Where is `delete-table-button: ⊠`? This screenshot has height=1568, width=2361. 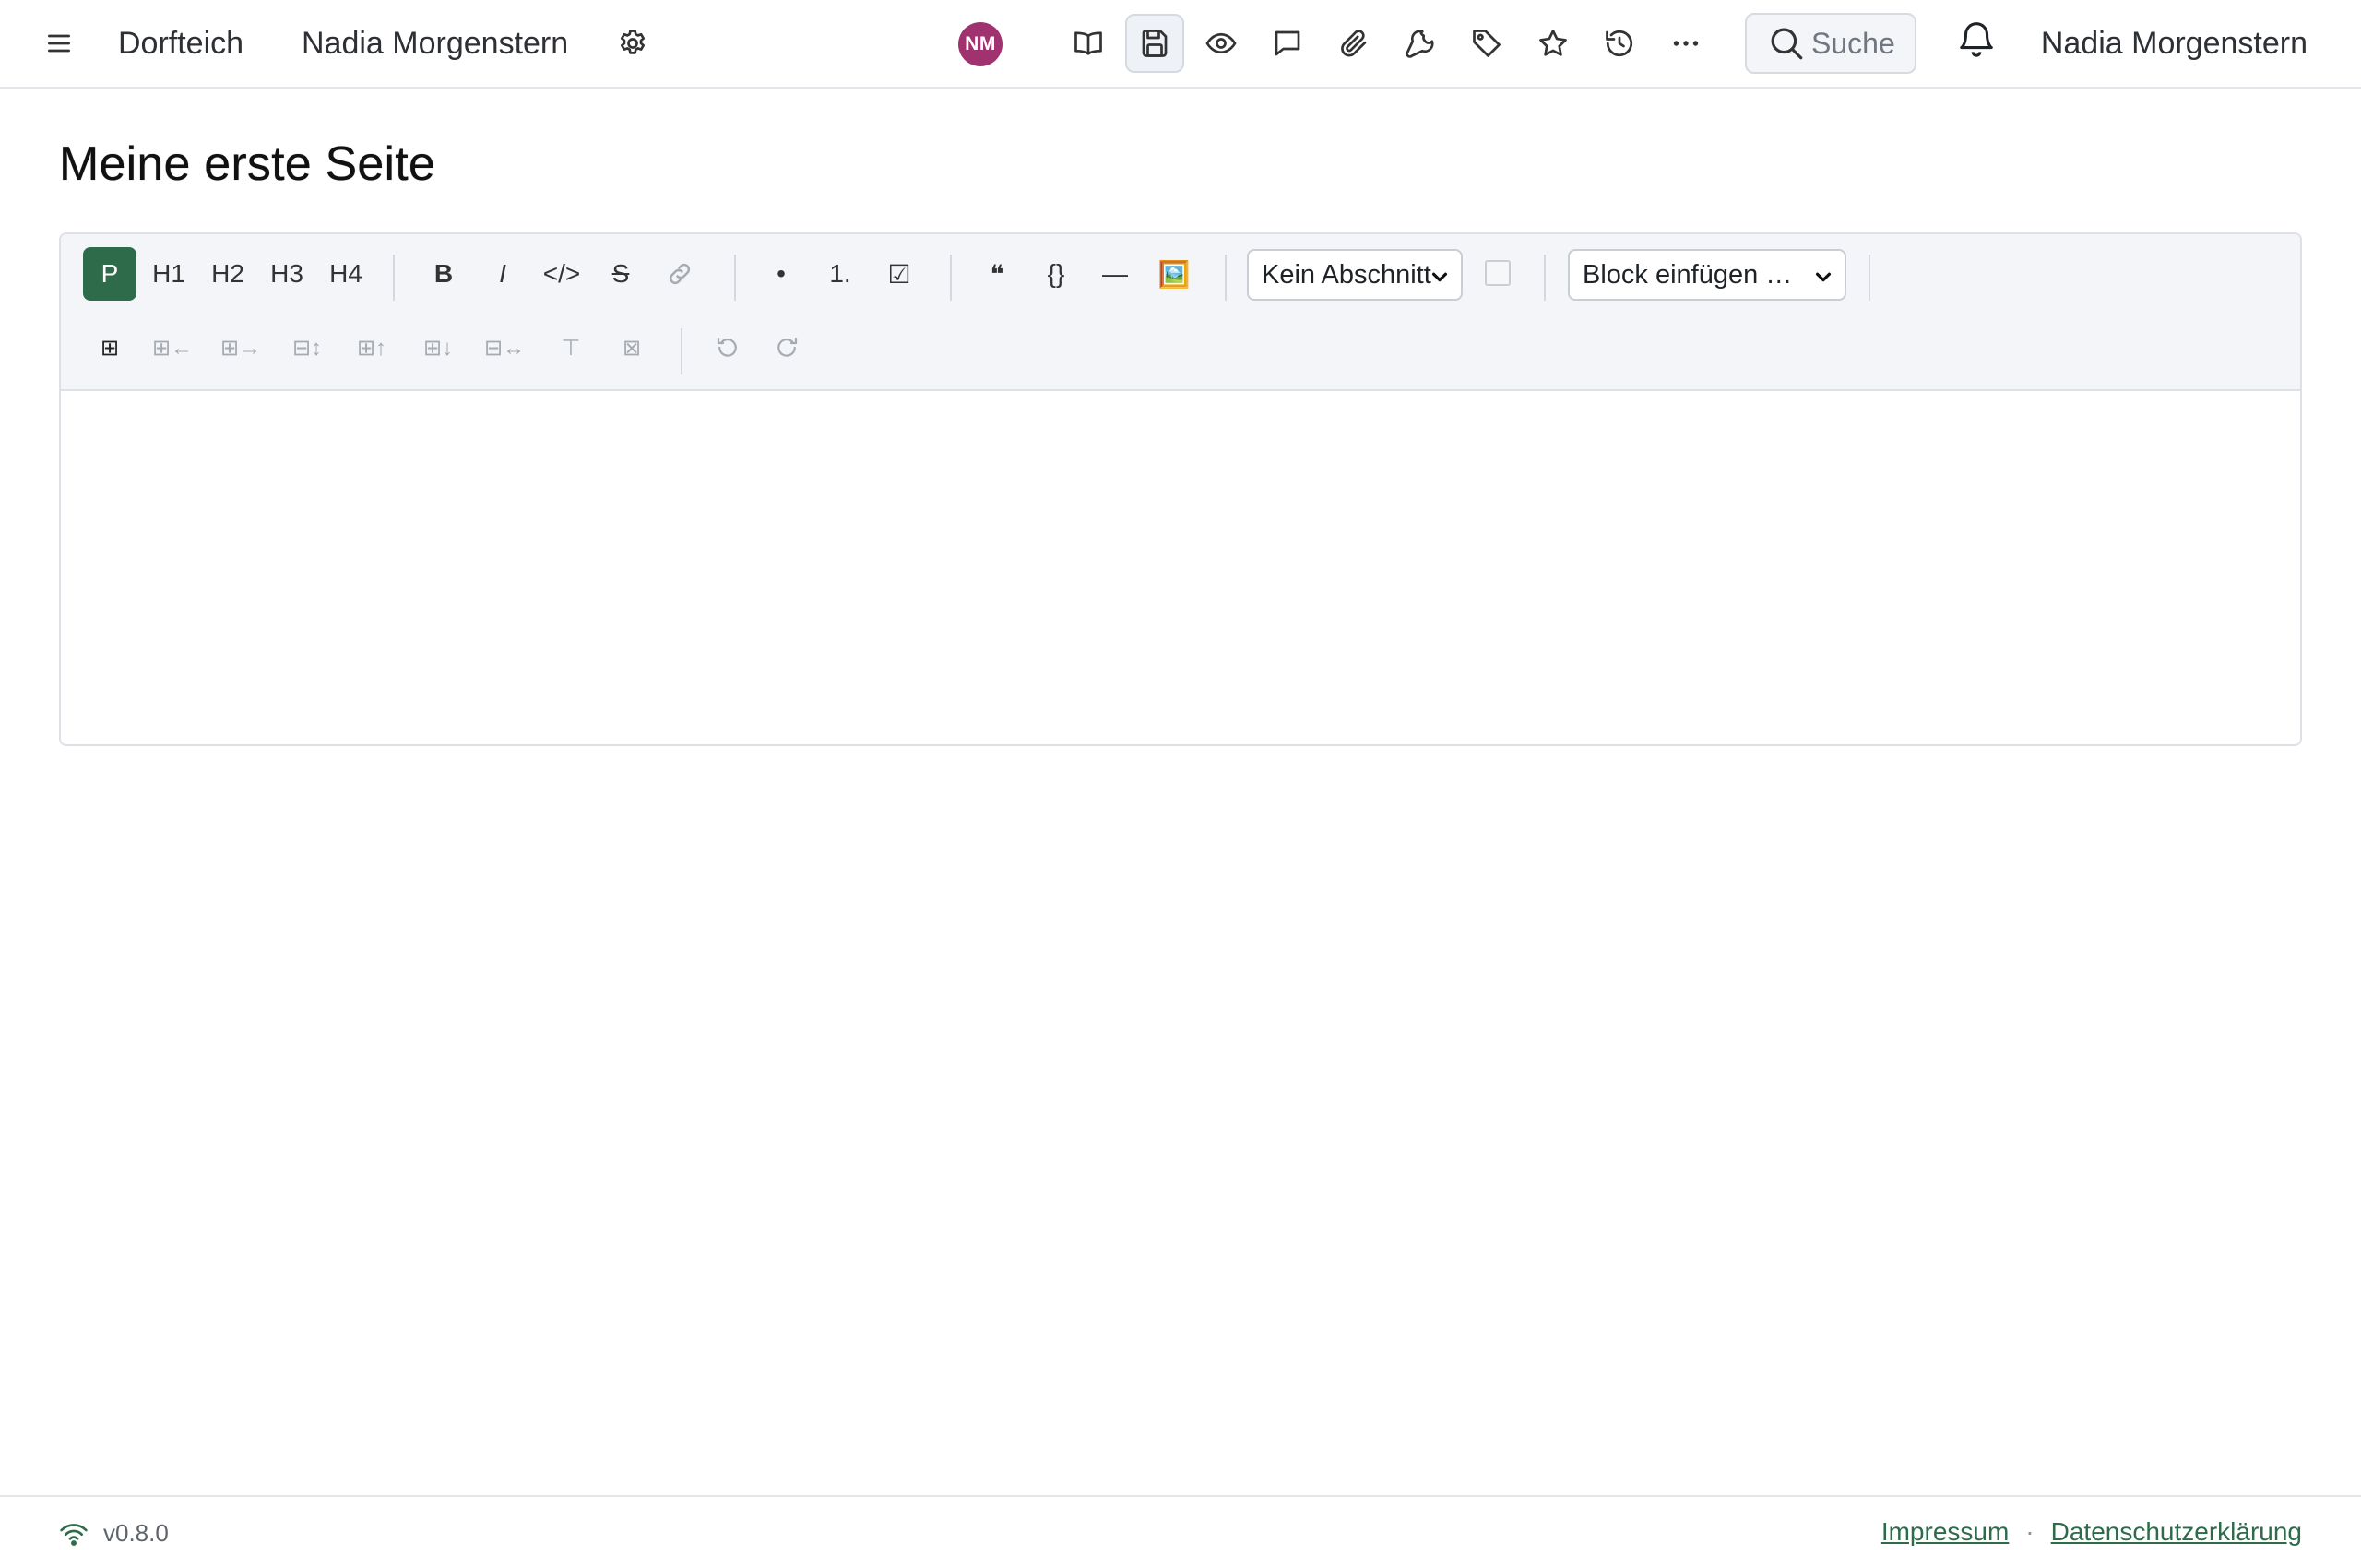 delete-table-button: ⊠ is located at coordinates (631, 347).